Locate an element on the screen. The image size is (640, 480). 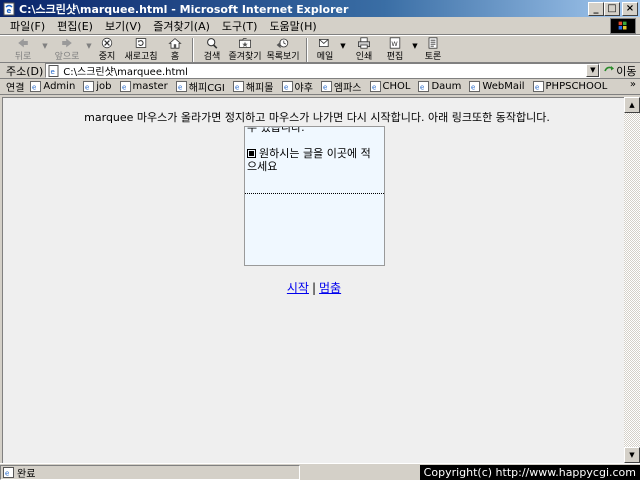
menu-help: 도움말(H) is located at coordinates (292, 26).